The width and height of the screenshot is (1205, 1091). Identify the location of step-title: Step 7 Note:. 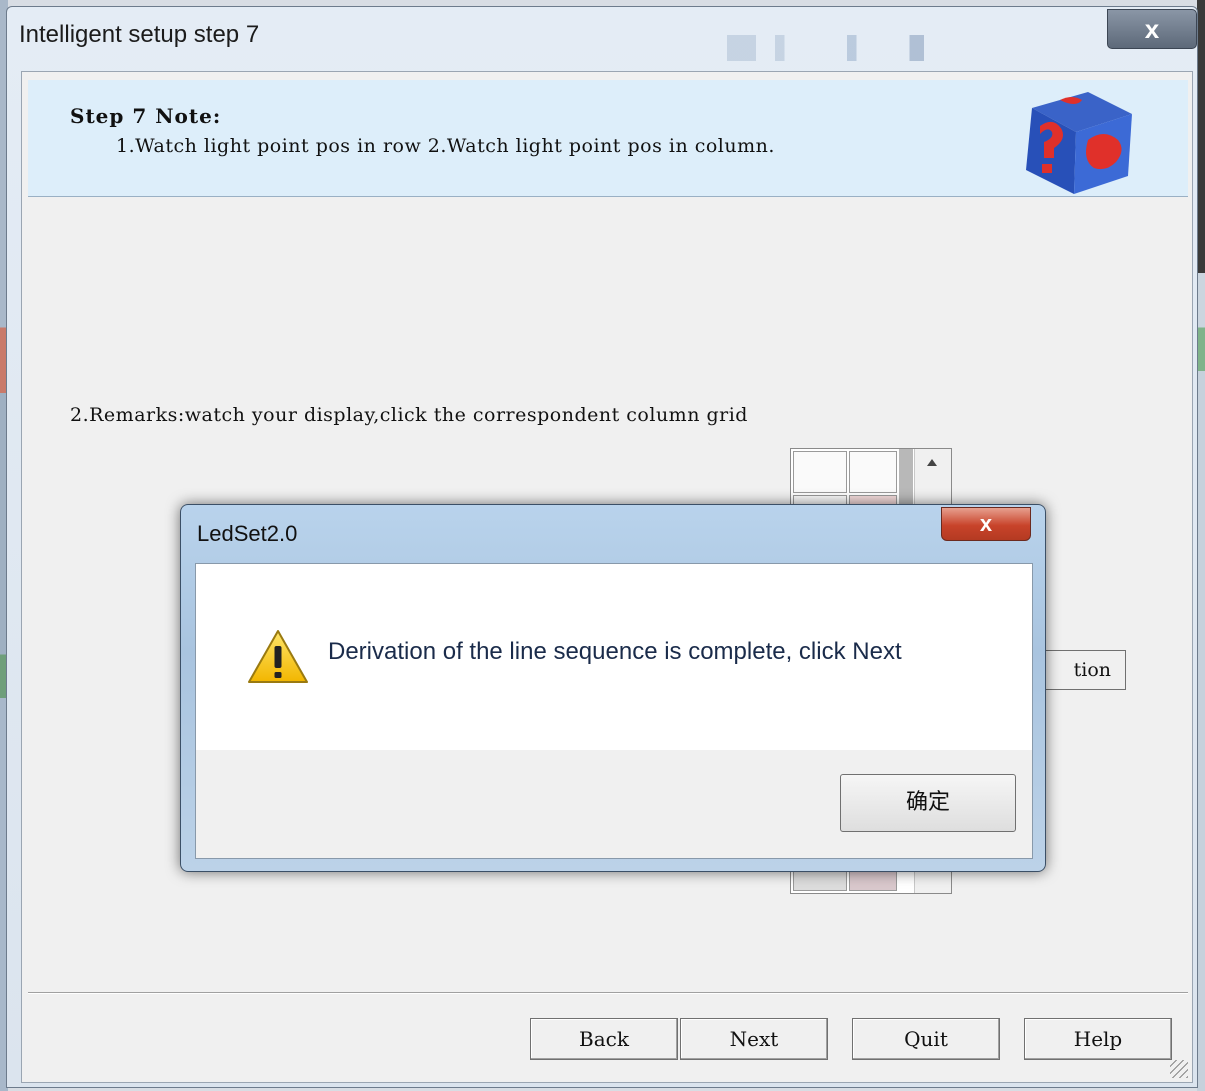
(146, 116).